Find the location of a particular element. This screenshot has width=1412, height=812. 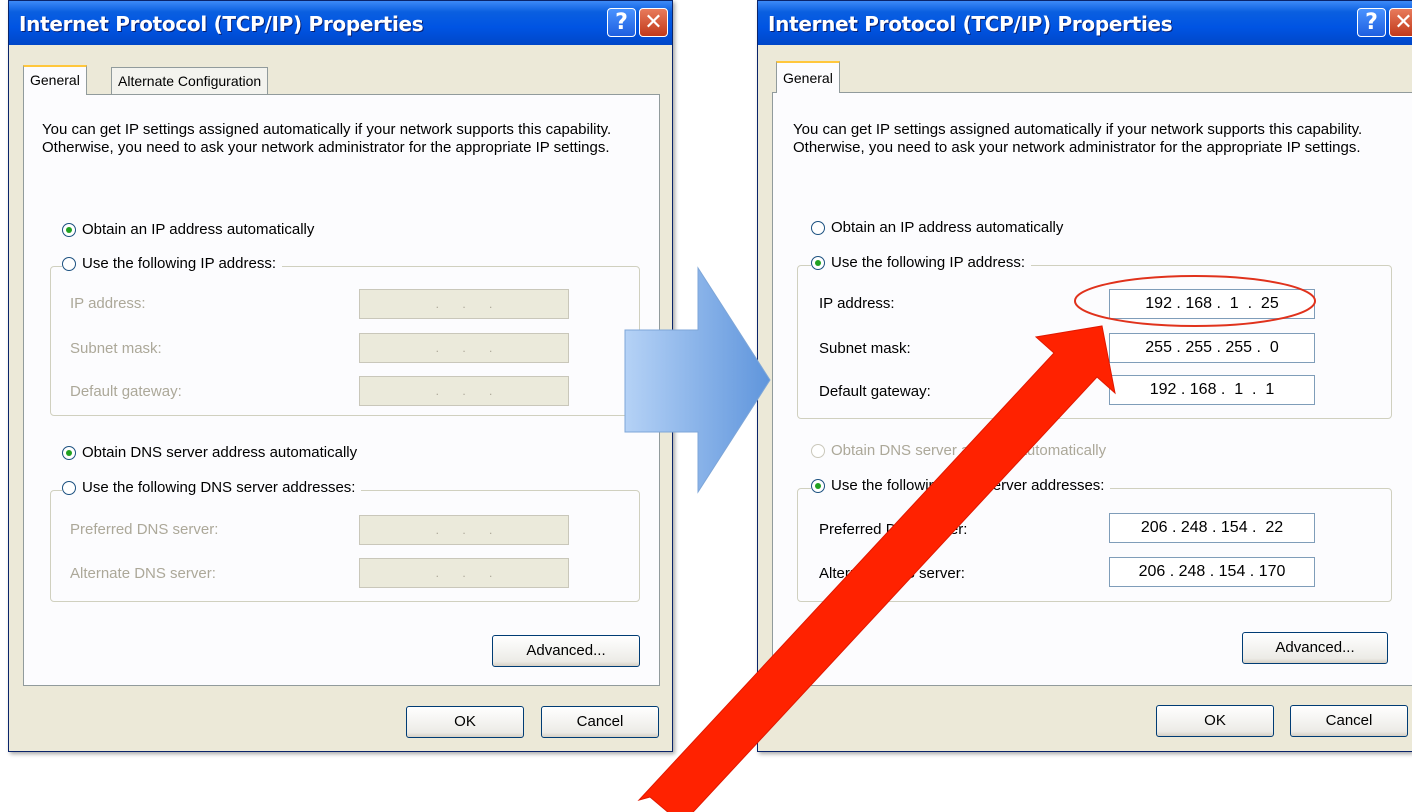

preferred-dns-field: 206 . 248 . 154 . 22 is located at coordinates (1212, 528).